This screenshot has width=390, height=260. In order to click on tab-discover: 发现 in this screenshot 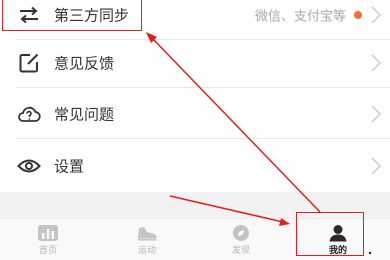, I will do `click(241, 239)`.